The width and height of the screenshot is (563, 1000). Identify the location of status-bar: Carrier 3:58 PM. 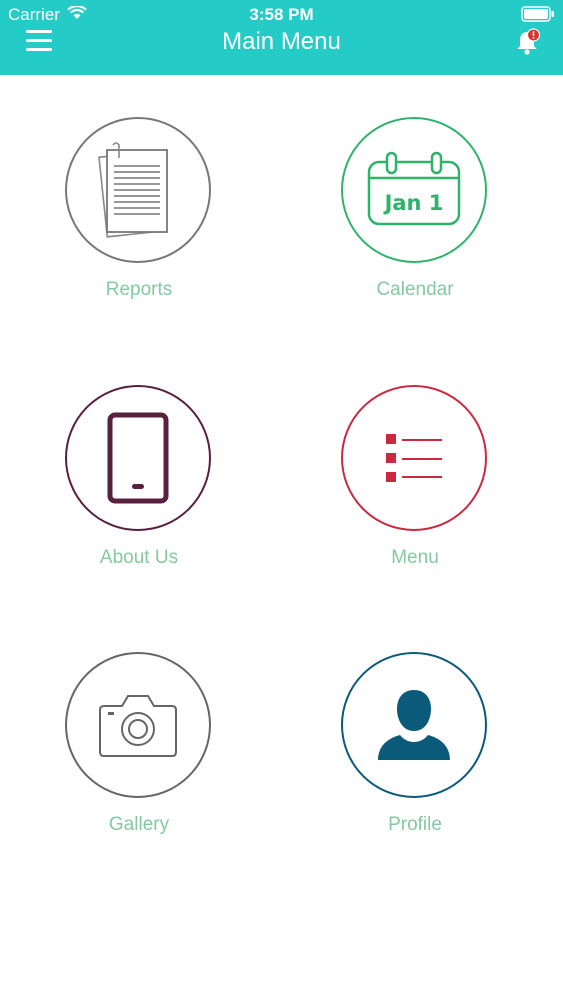
(281, 14).